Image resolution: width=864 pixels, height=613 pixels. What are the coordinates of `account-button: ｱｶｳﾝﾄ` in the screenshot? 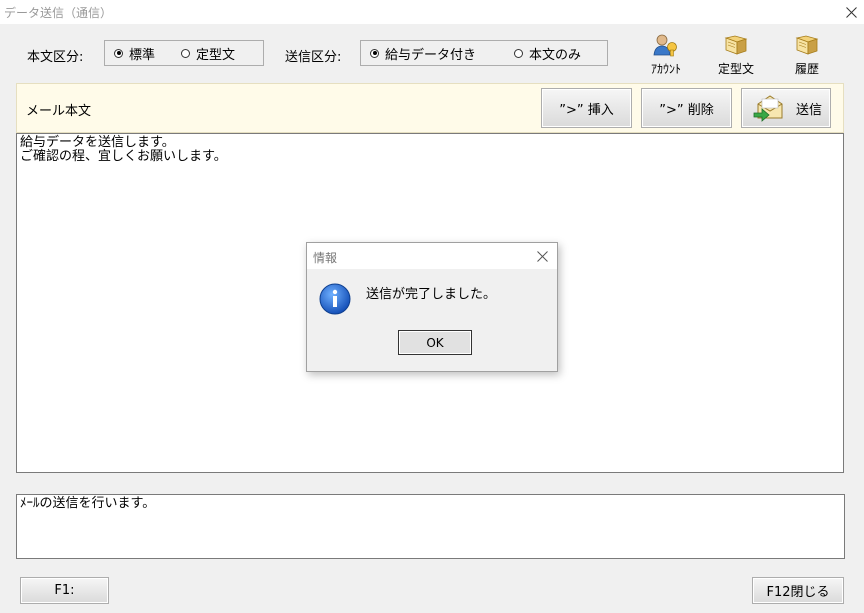 It's located at (666, 55).